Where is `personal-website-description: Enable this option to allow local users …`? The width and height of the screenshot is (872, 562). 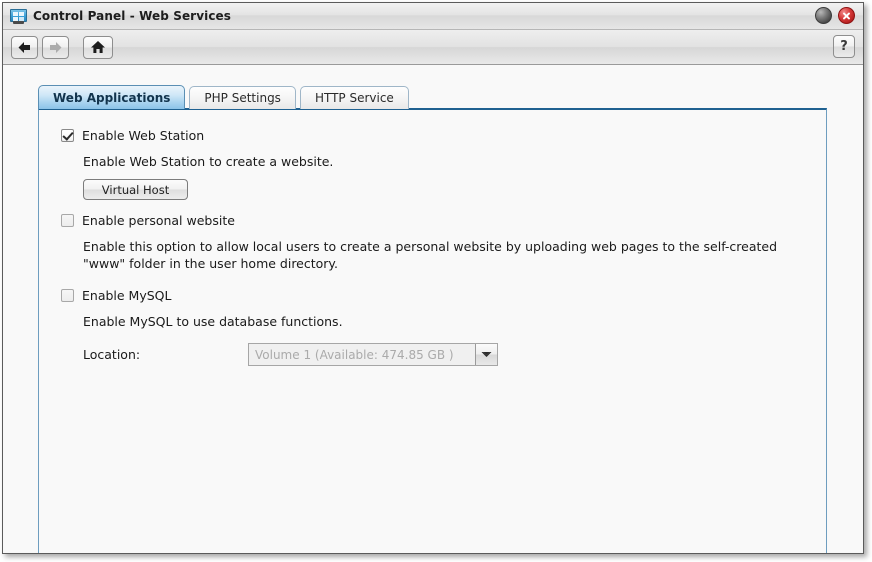 personal-website-description: Enable this option to allow local users … is located at coordinates (430, 255).